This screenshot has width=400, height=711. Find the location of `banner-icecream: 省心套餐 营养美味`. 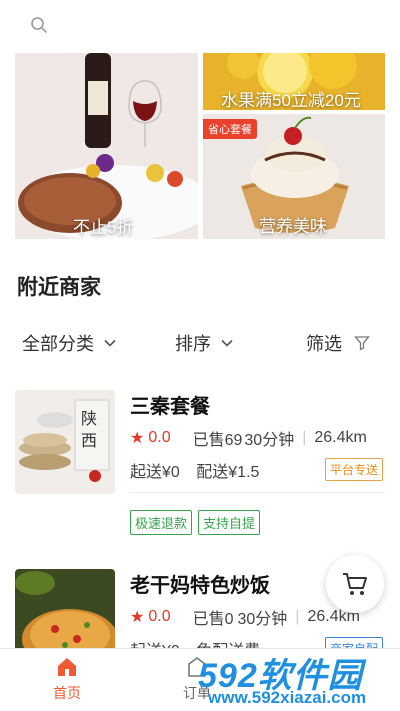

banner-icecream: 省心套餐 营养美味 is located at coordinates (294, 176).